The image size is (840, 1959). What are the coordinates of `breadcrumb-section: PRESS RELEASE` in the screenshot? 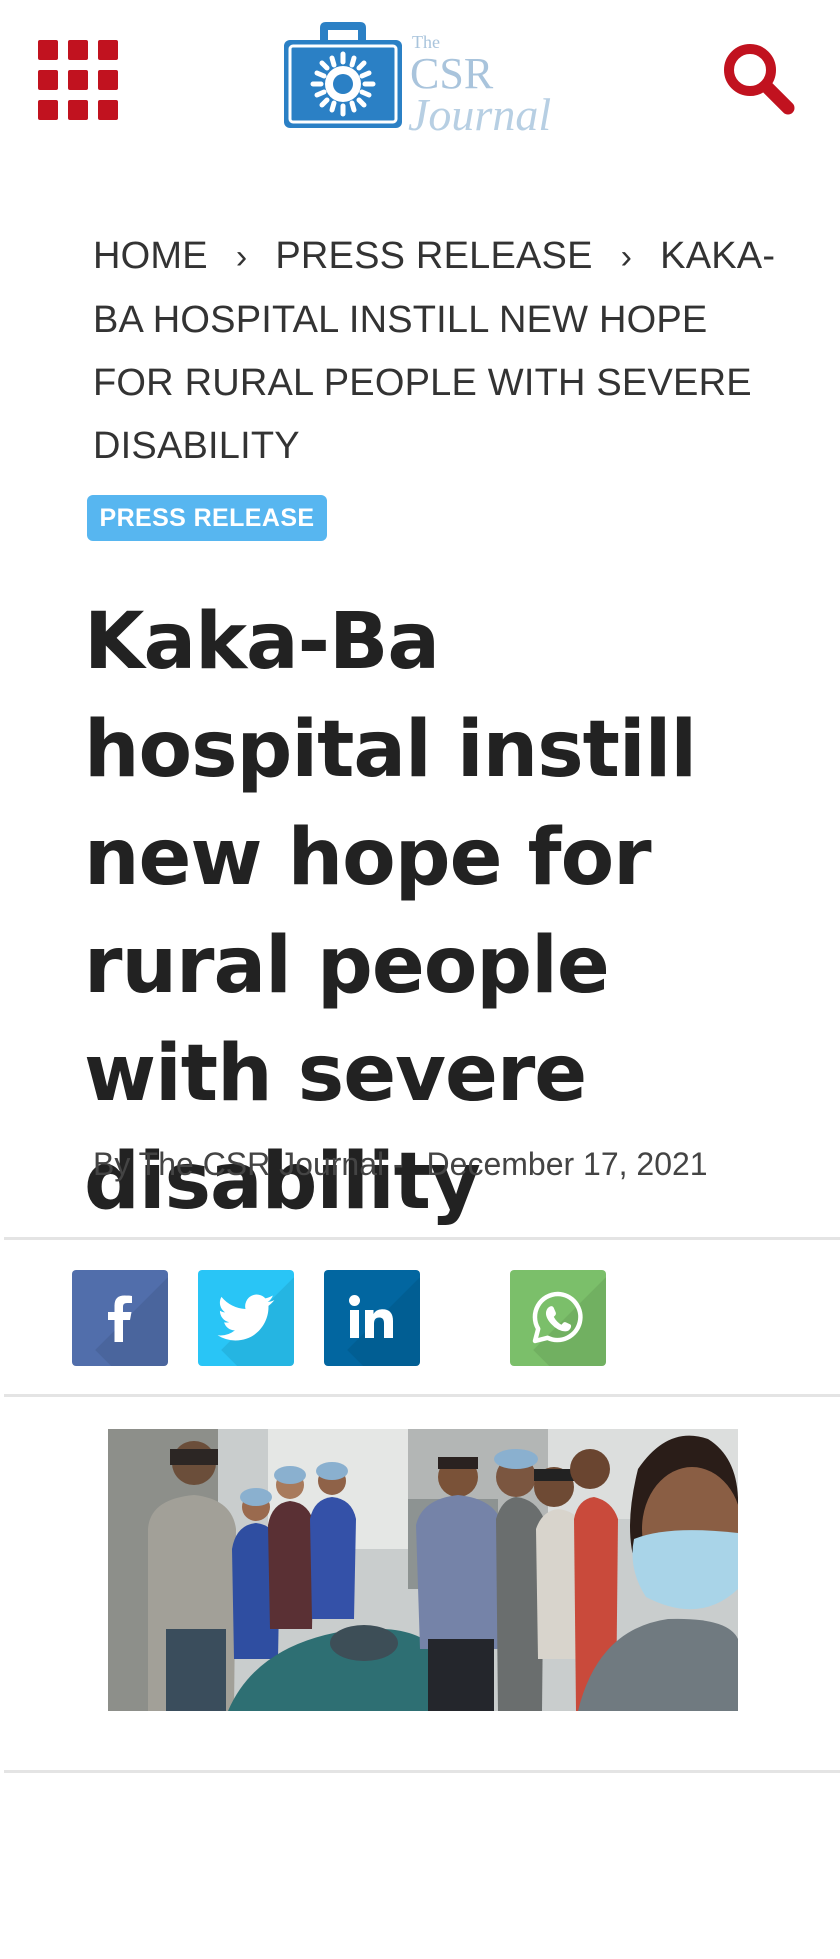 It's located at (433, 256).